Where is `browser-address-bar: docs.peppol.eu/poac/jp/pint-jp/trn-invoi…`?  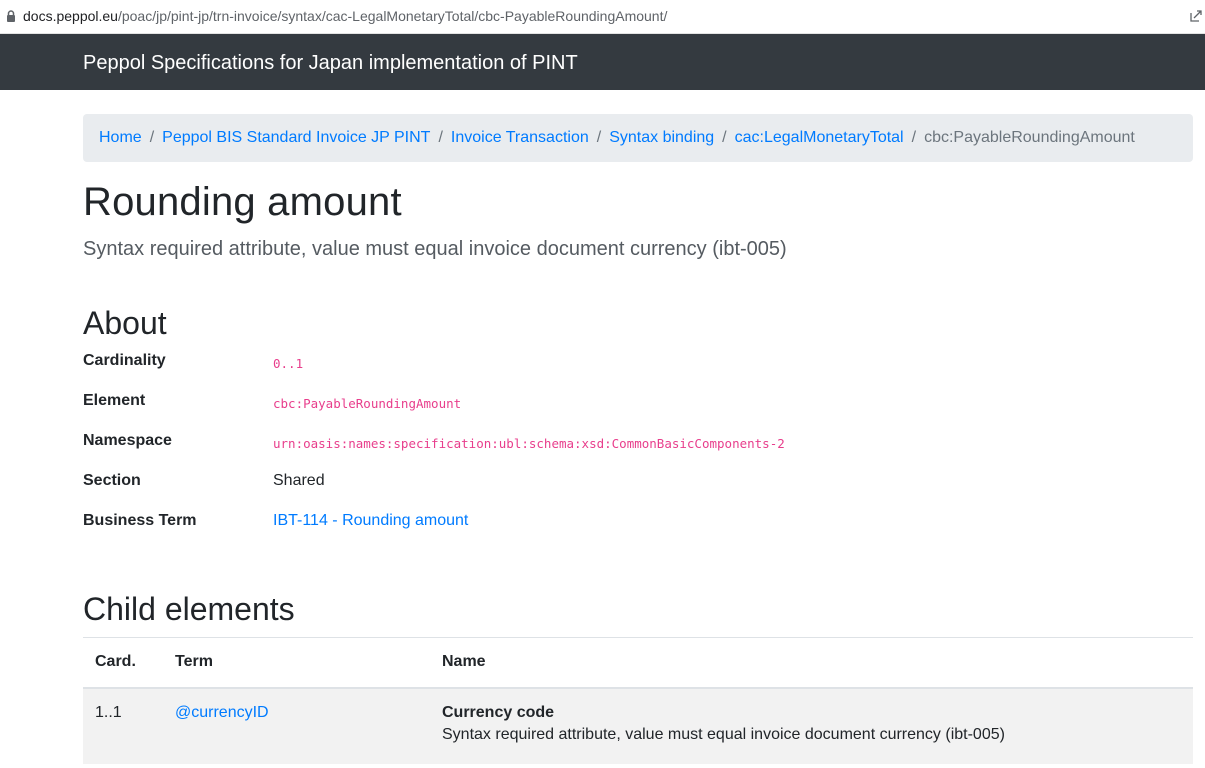 browser-address-bar: docs.peppol.eu/poac/jp/pint-jp/trn-invoi… is located at coordinates (602, 17).